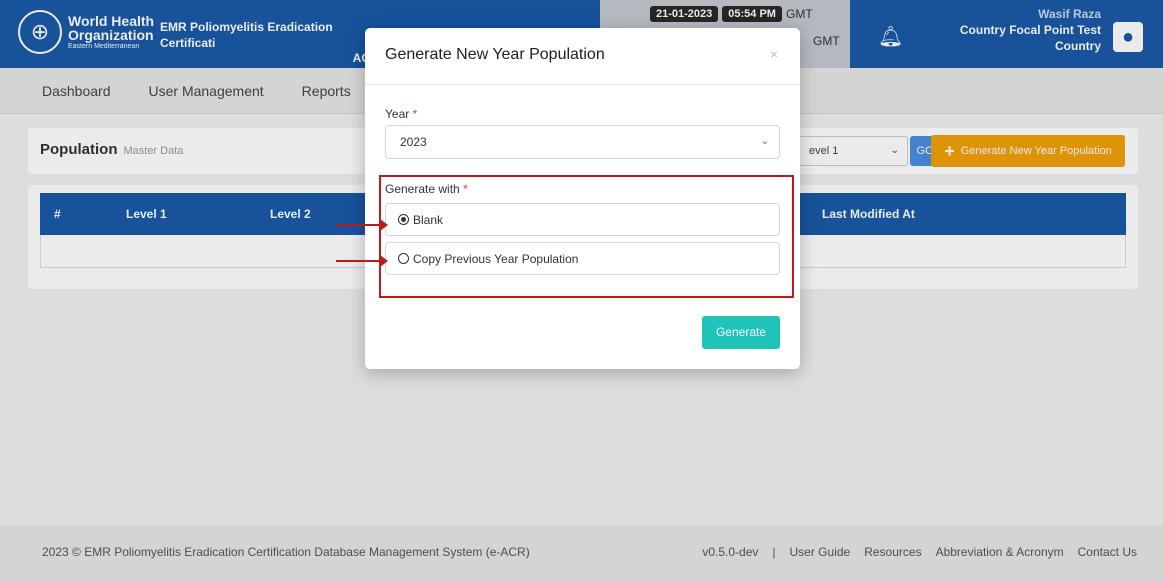  Describe the element at coordinates (774, 54) in the screenshot. I see `close-icon: ×` at that location.